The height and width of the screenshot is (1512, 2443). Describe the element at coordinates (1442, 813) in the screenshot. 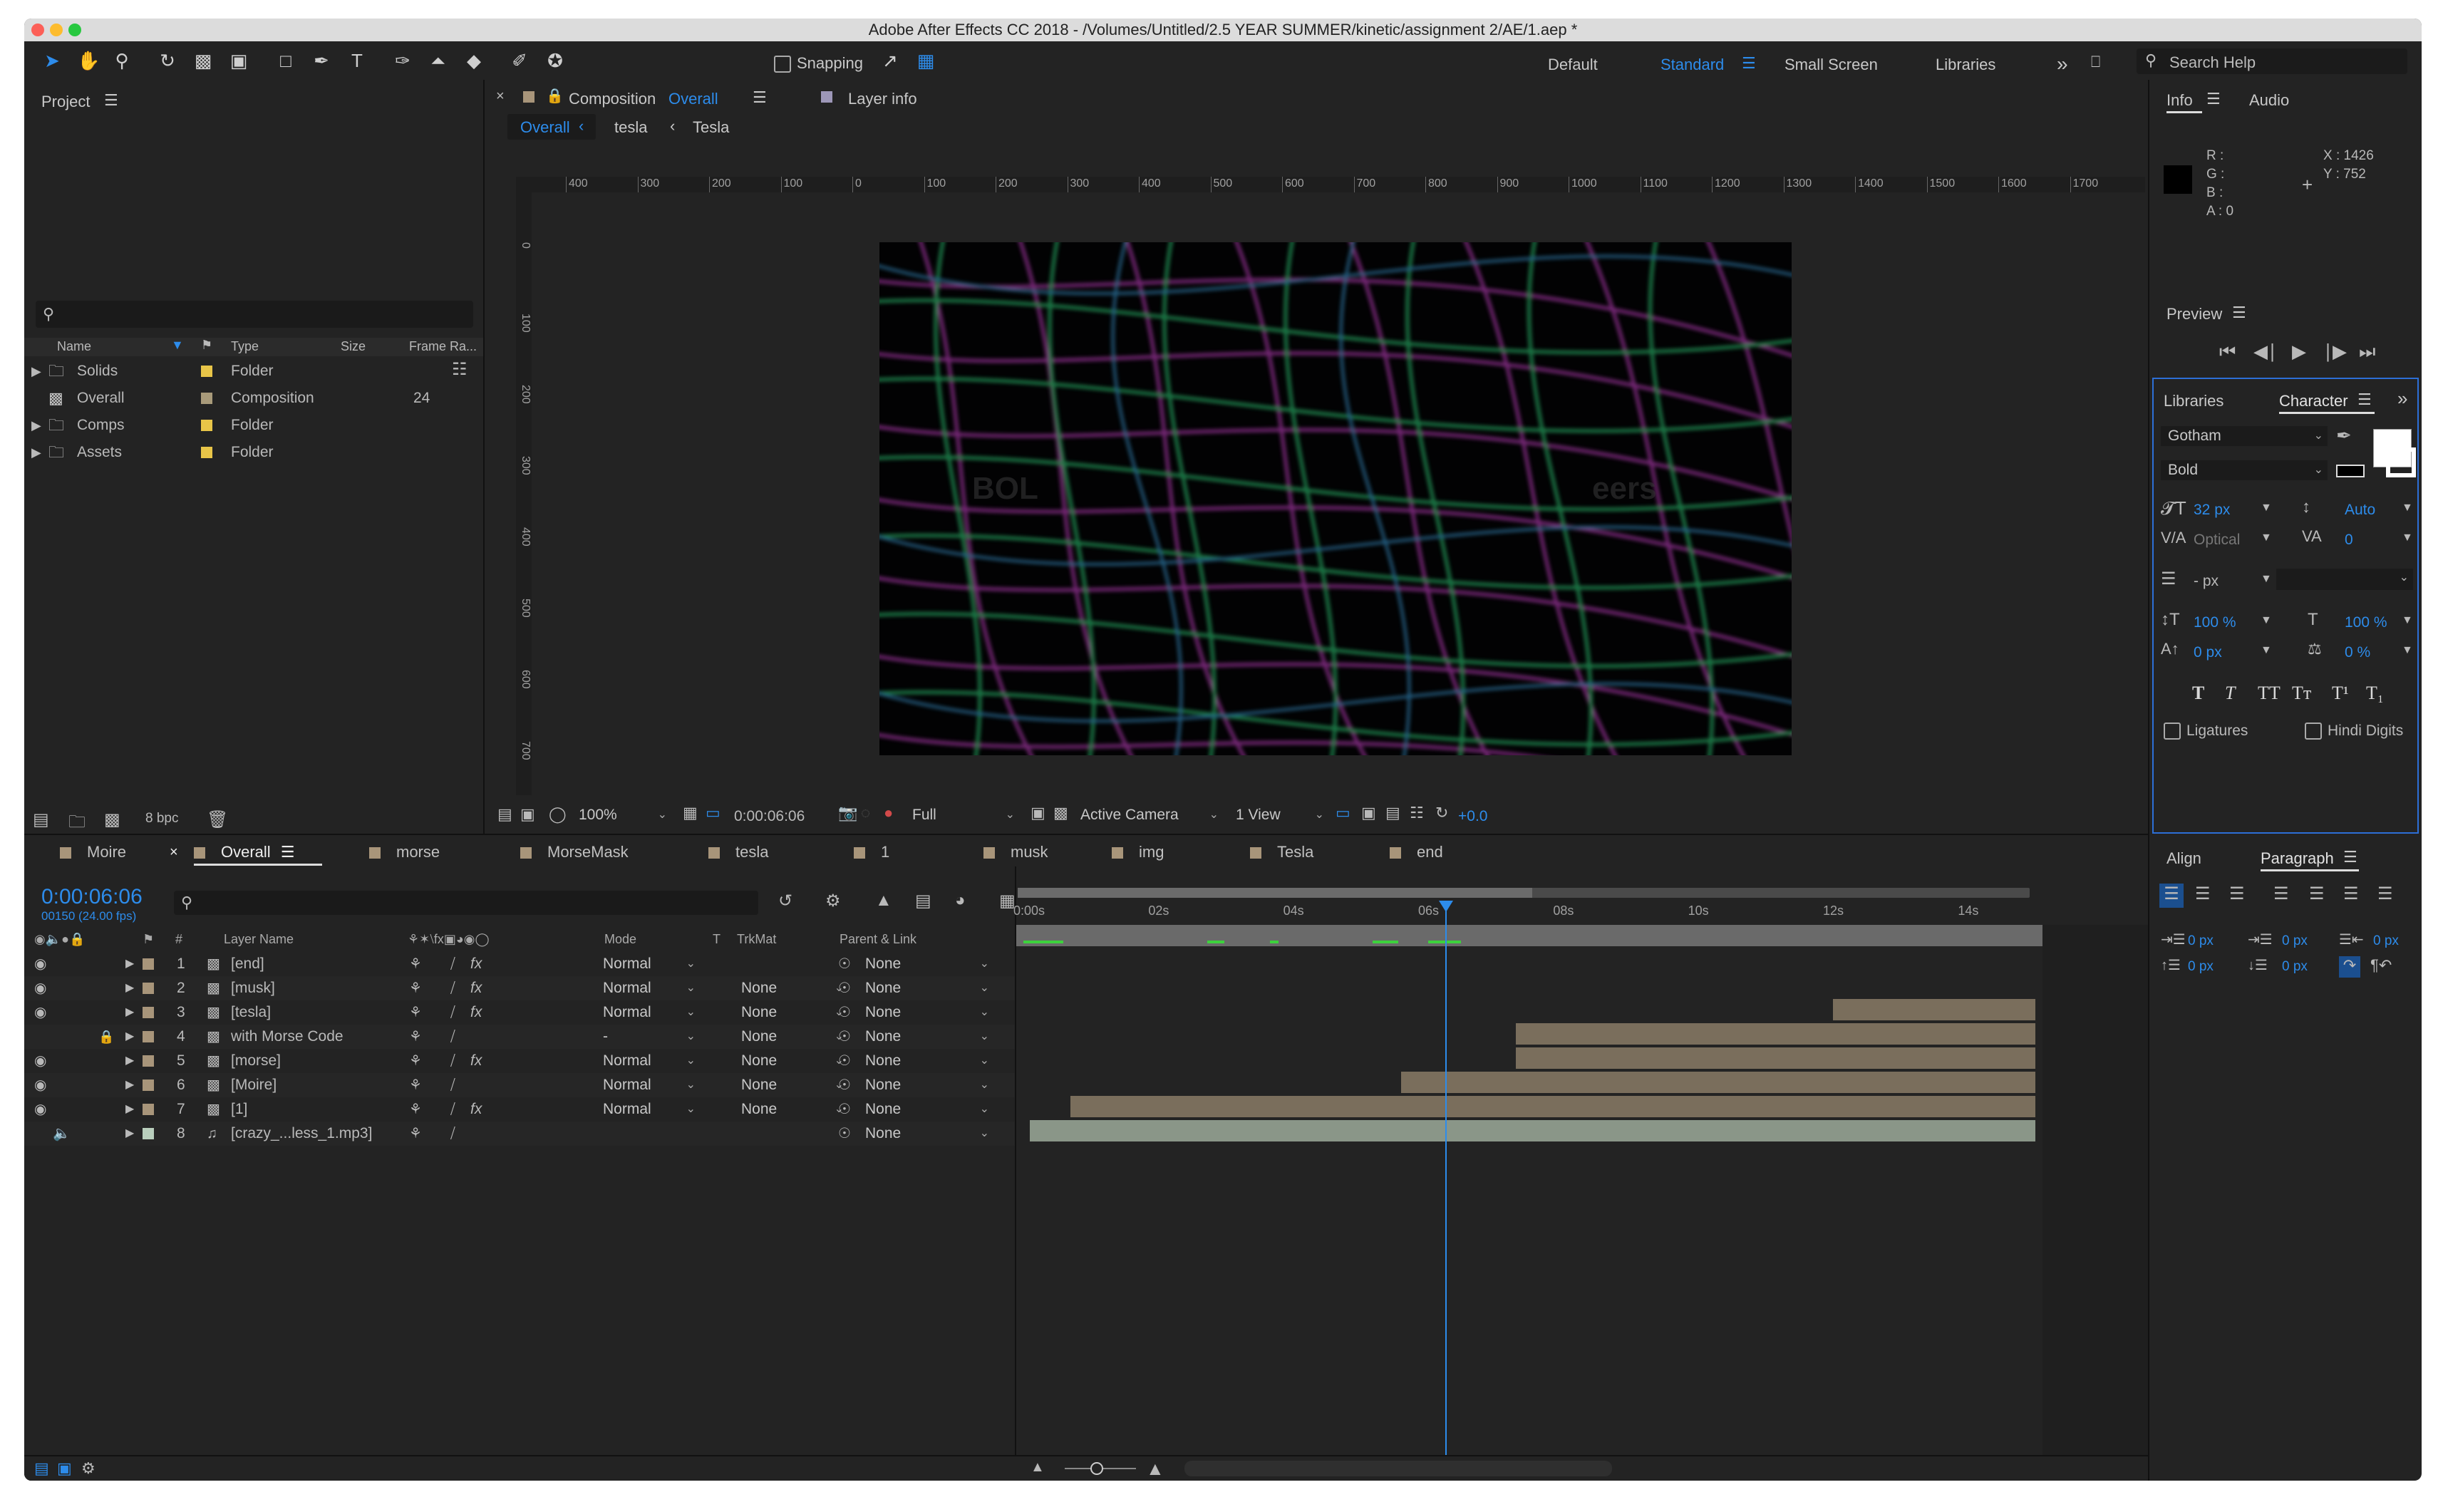

I see `reset-exposure-icon: ↻` at that location.